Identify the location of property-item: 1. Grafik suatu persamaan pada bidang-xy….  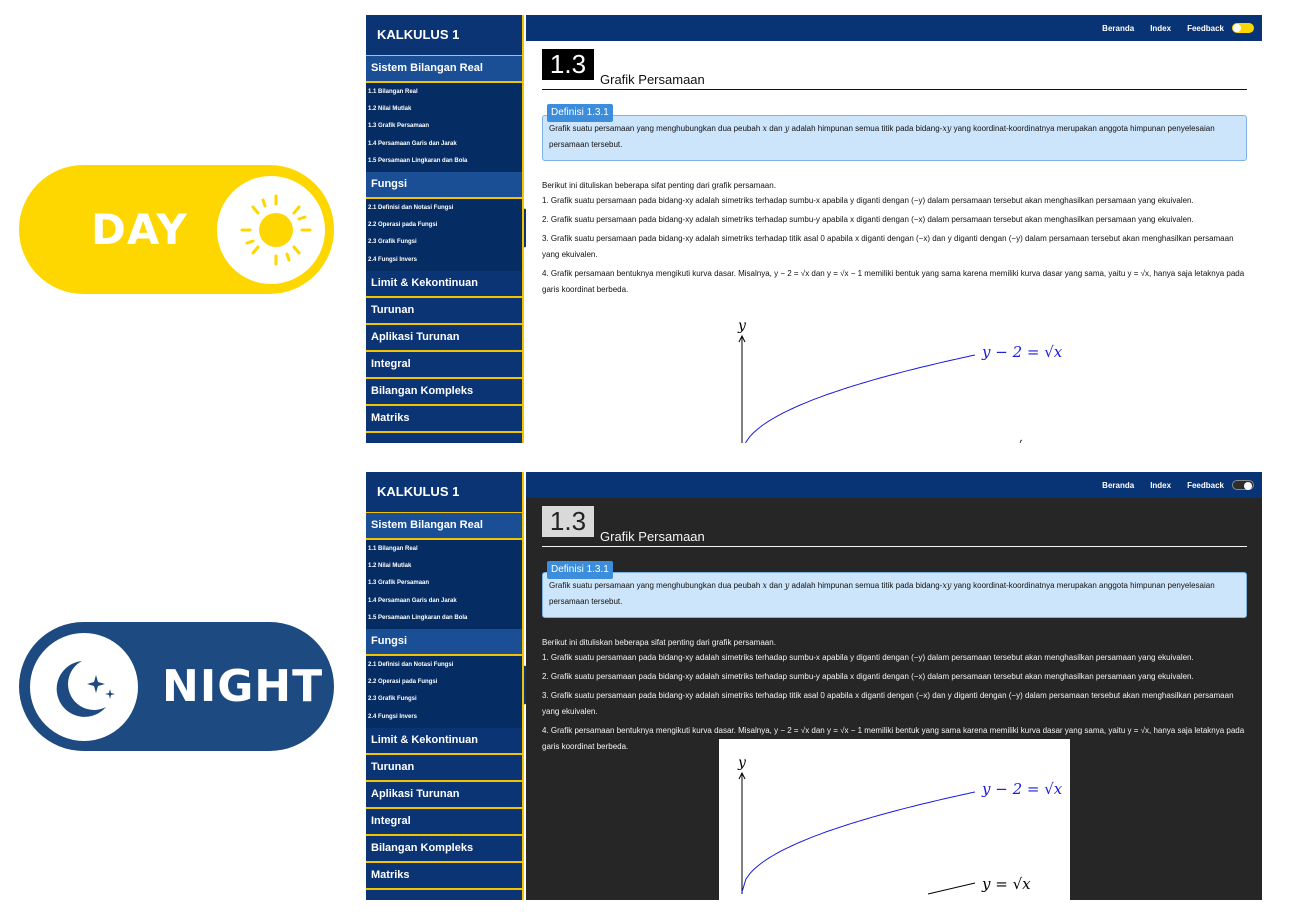
(868, 200).